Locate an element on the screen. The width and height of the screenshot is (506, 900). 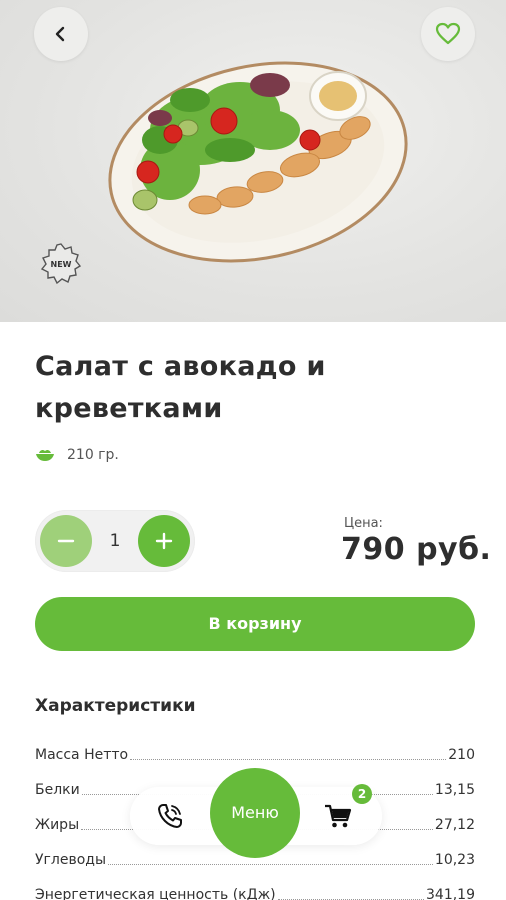
spec-name: Энергетическая ценность (кДж) is located at coordinates (155, 893).